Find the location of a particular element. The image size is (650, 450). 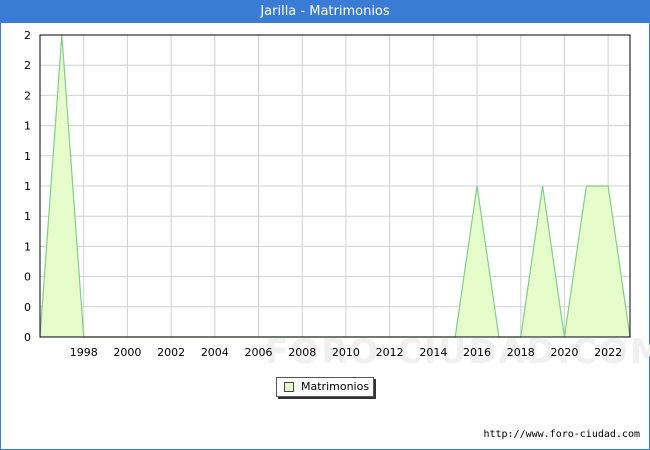

x-tick-label: 2000 is located at coordinates (127, 352).